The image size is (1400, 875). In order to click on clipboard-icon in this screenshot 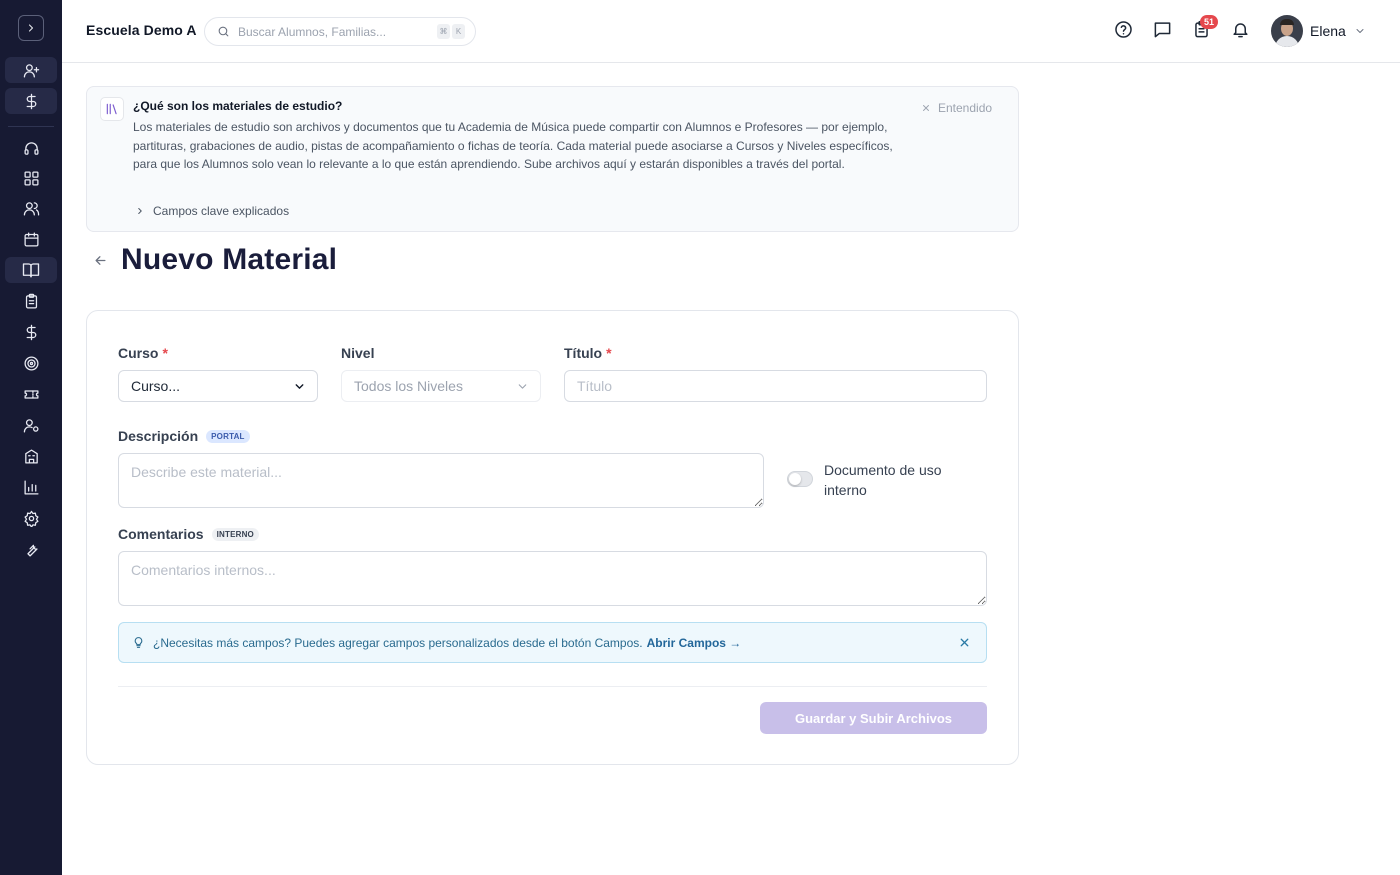, I will do `click(31, 301)`.